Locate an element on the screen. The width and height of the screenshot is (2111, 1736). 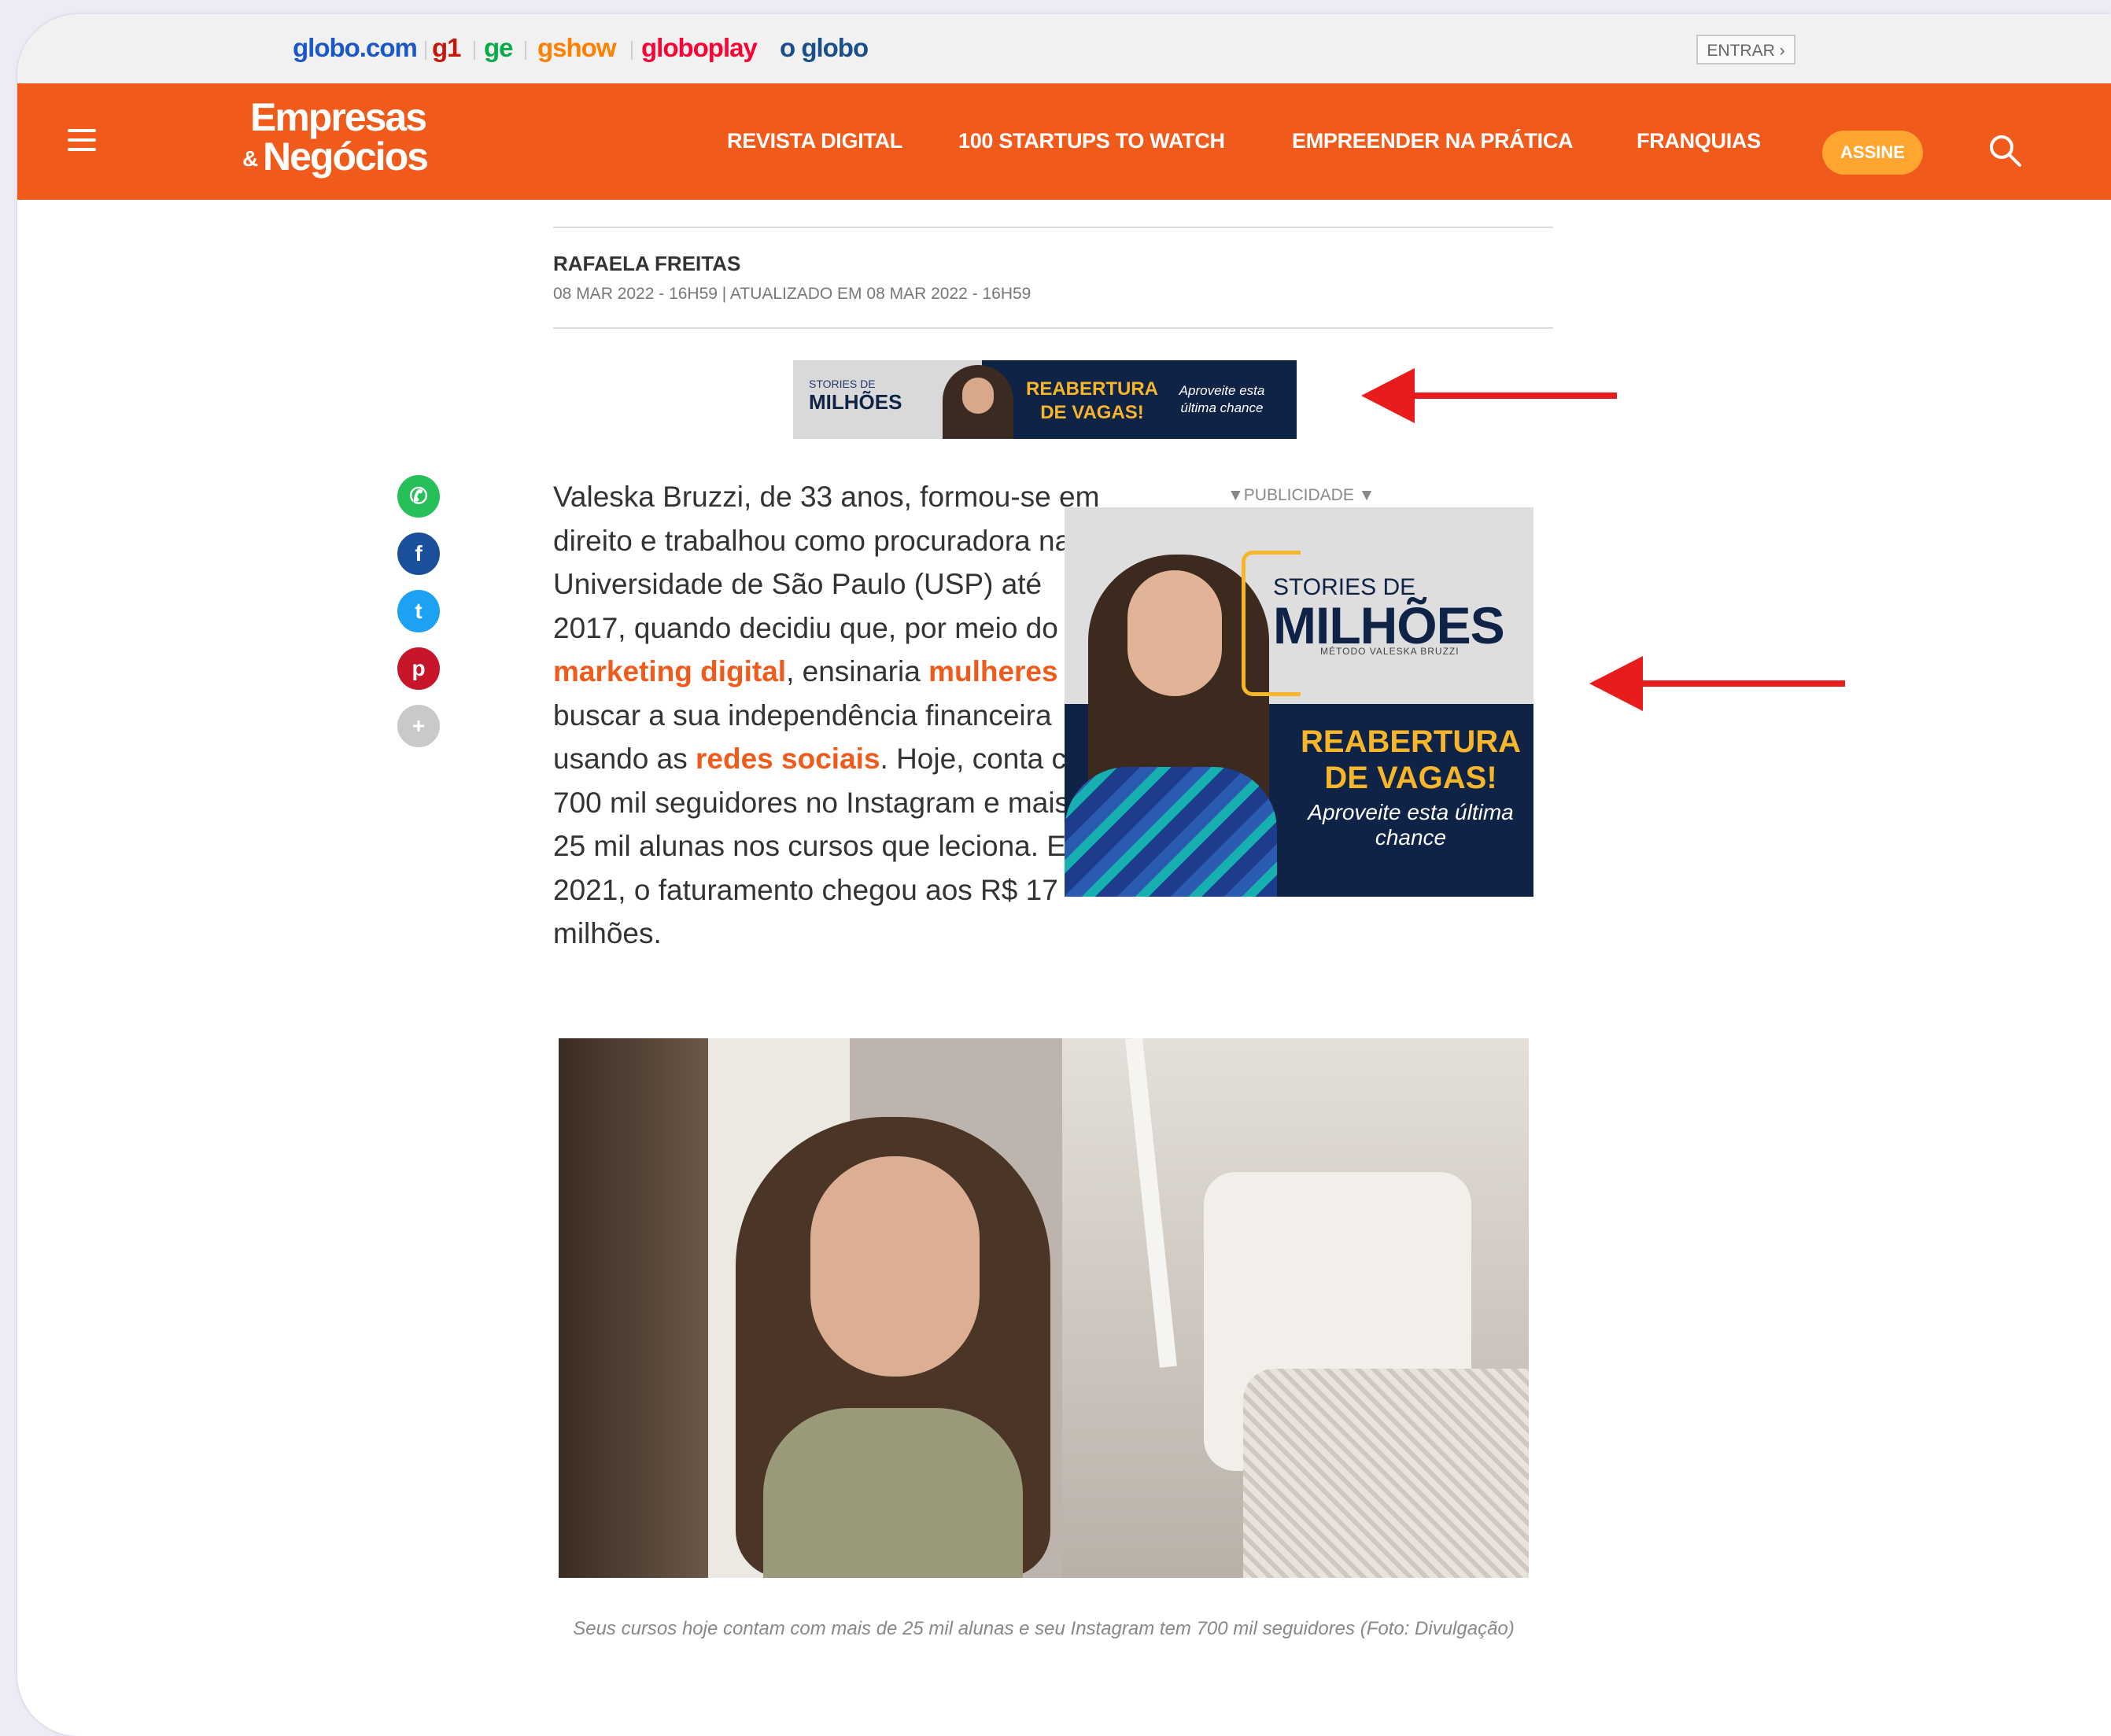
link-mulheres: mulheres is located at coordinates (993, 671).